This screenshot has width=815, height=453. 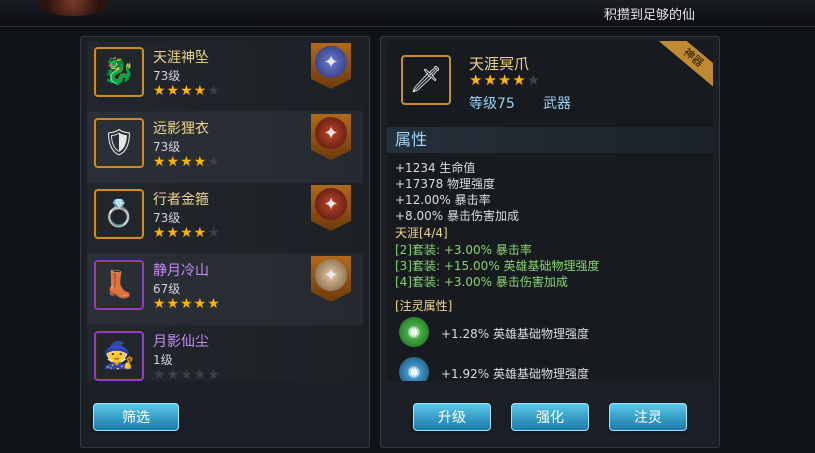 I want to click on stat-line: +17378 物理强度, so click(x=445, y=184).